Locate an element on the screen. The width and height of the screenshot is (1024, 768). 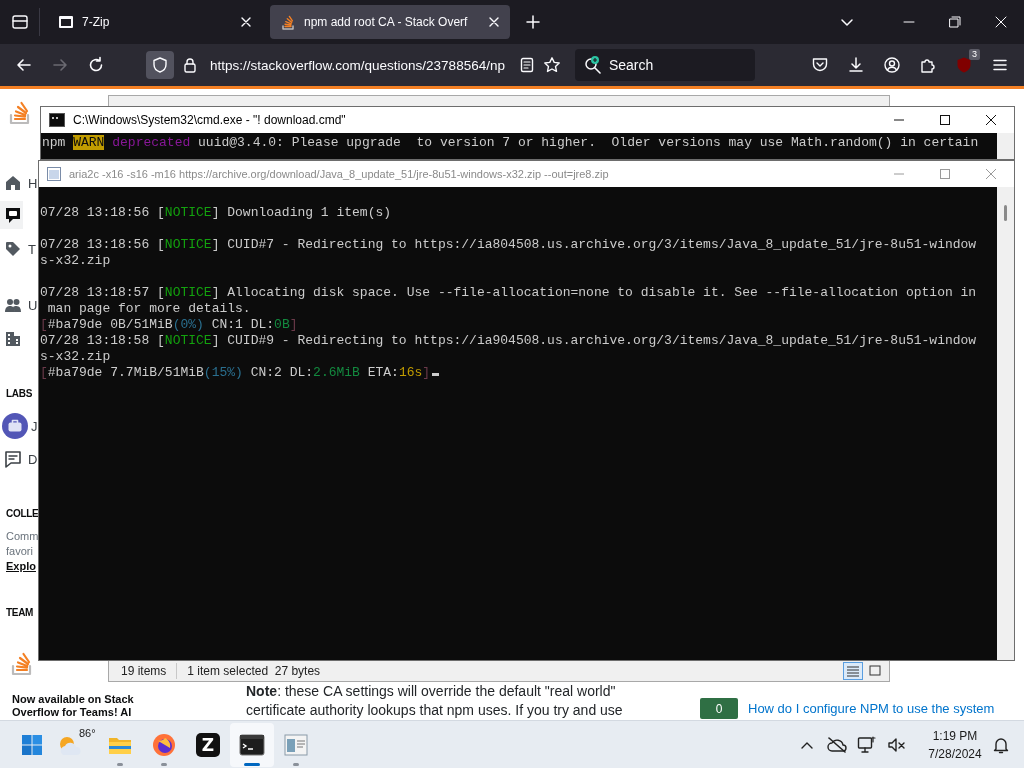
briefcase-icon is located at coordinates (15, 426).